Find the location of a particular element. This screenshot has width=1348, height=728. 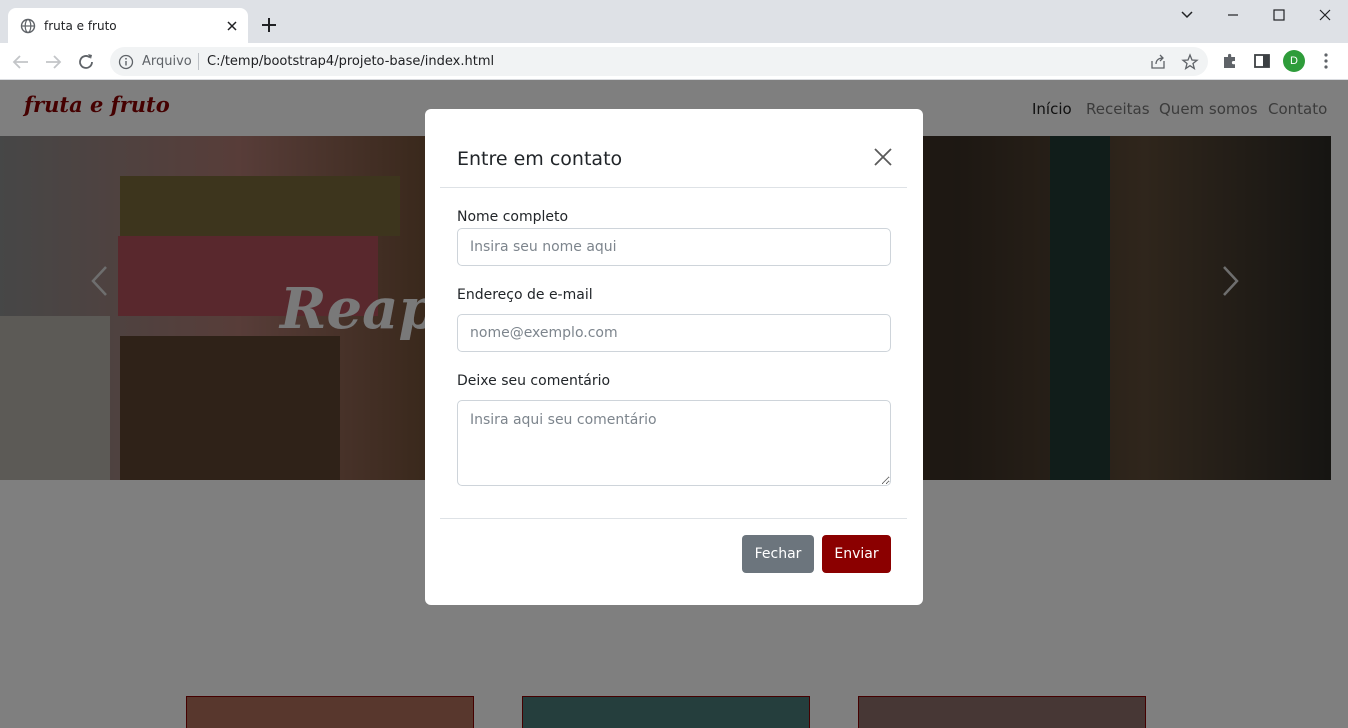

forward-icon is located at coordinates (53, 62).